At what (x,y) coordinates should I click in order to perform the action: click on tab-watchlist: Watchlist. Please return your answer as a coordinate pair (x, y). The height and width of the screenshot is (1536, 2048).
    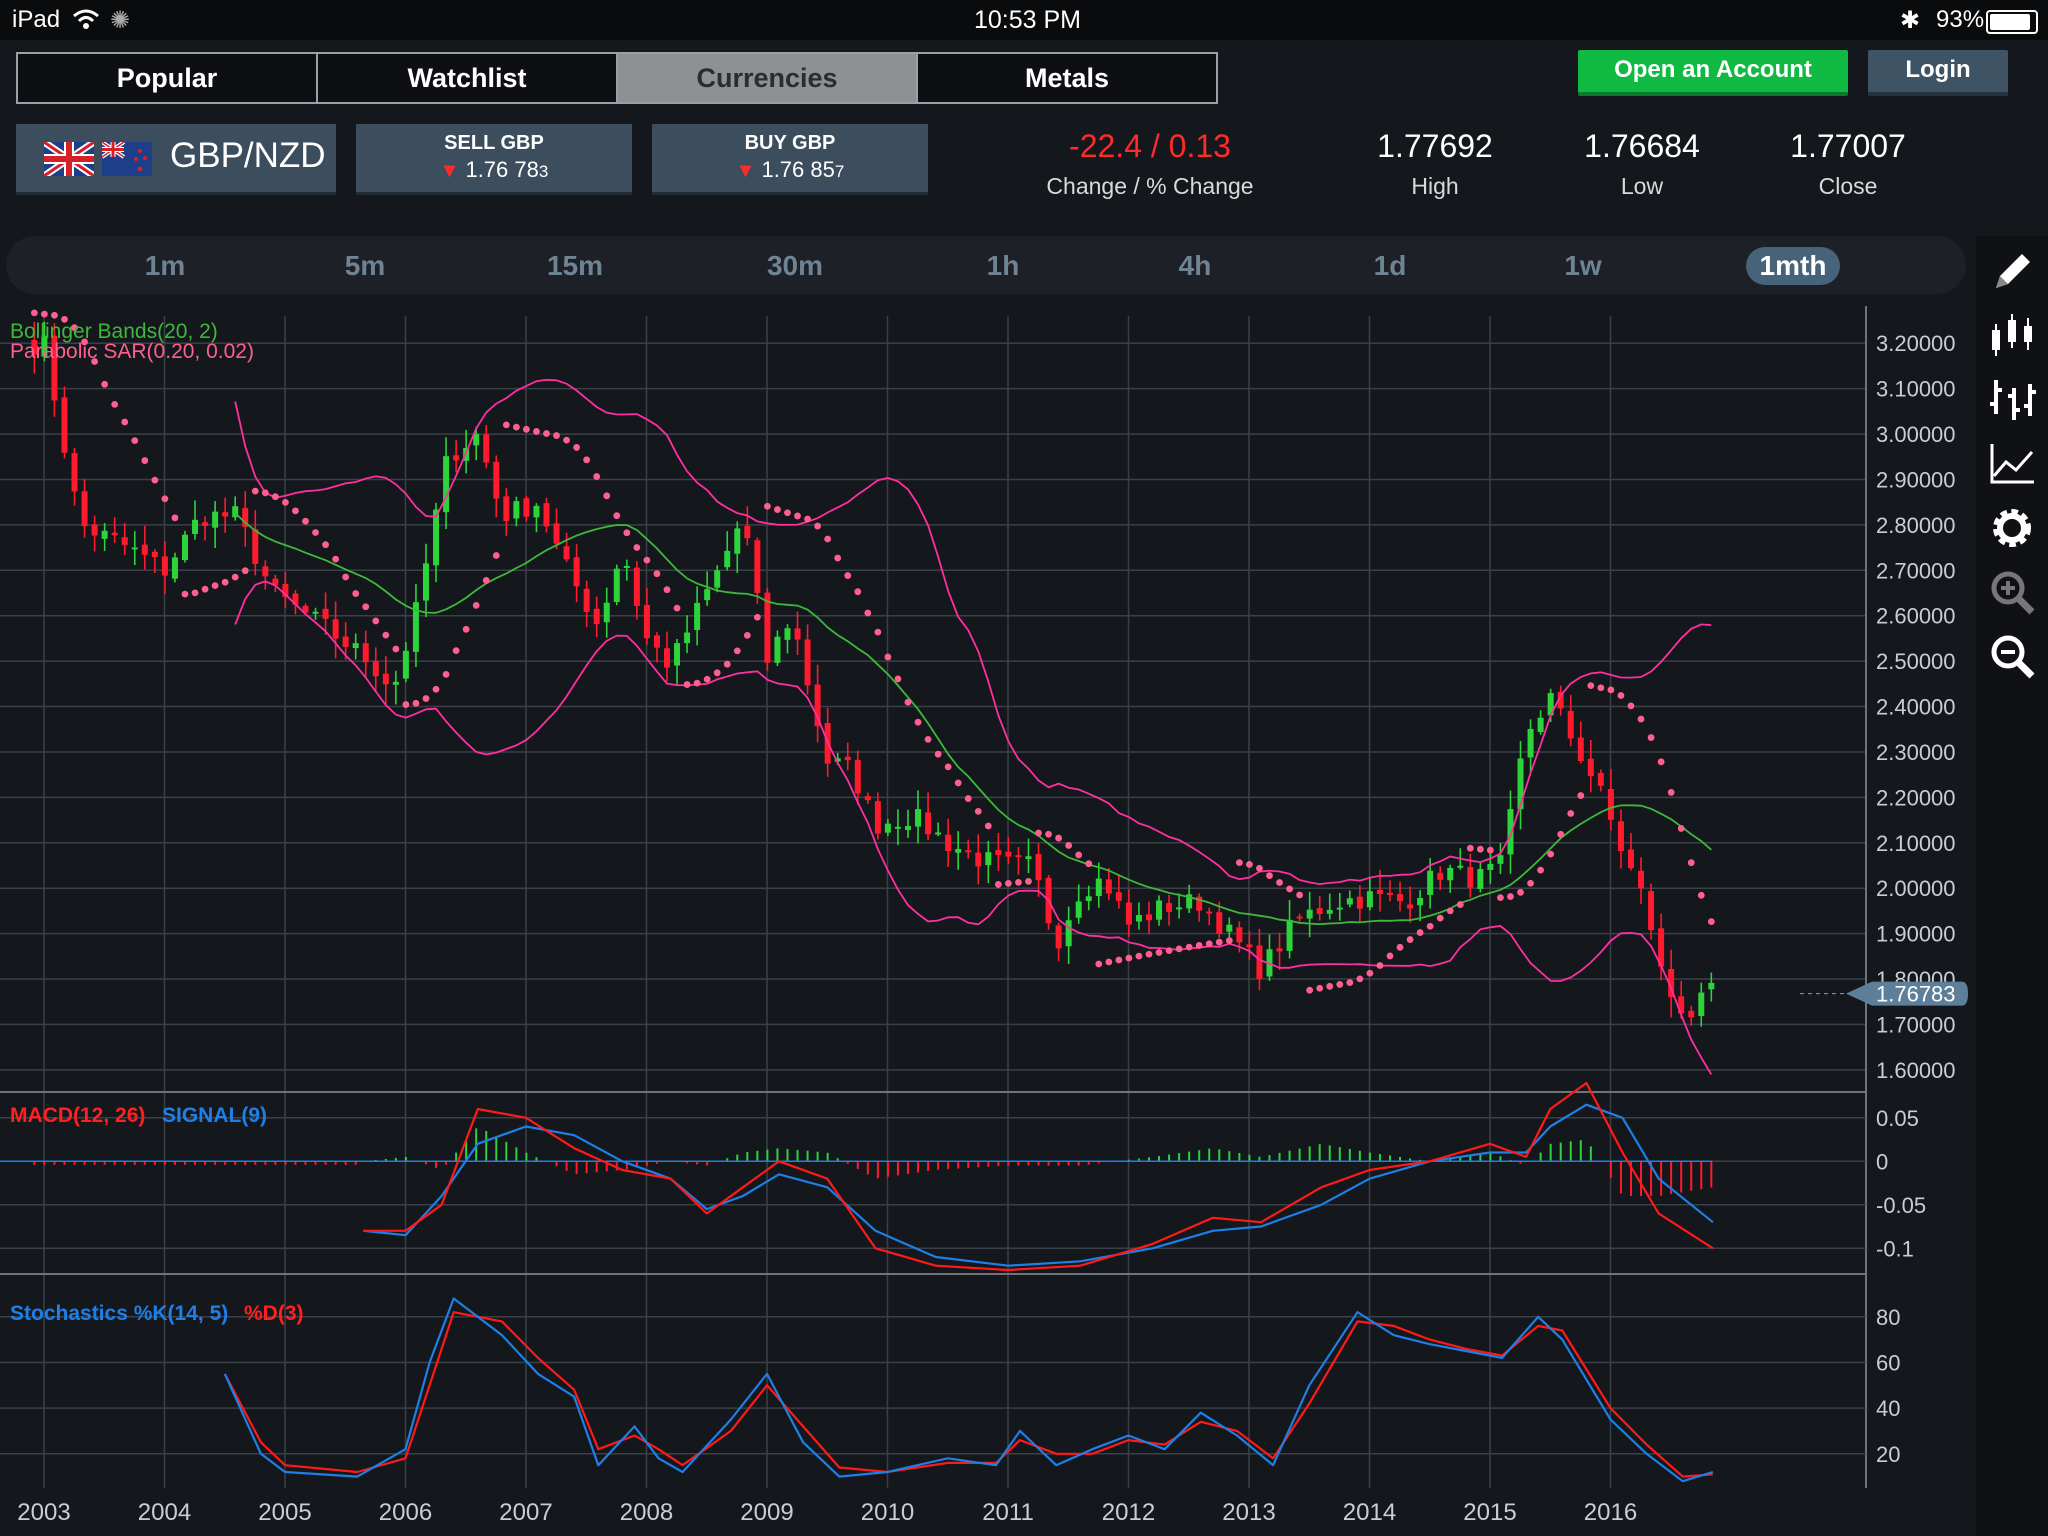
    Looking at the image, I should click on (468, 78).